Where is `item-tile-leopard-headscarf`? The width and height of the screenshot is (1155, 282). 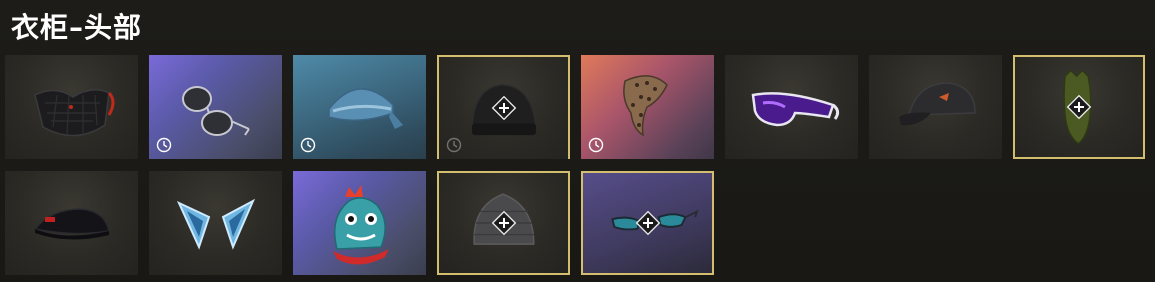 item-tile-leopard-headscarf is located at coordinates (647, 107).